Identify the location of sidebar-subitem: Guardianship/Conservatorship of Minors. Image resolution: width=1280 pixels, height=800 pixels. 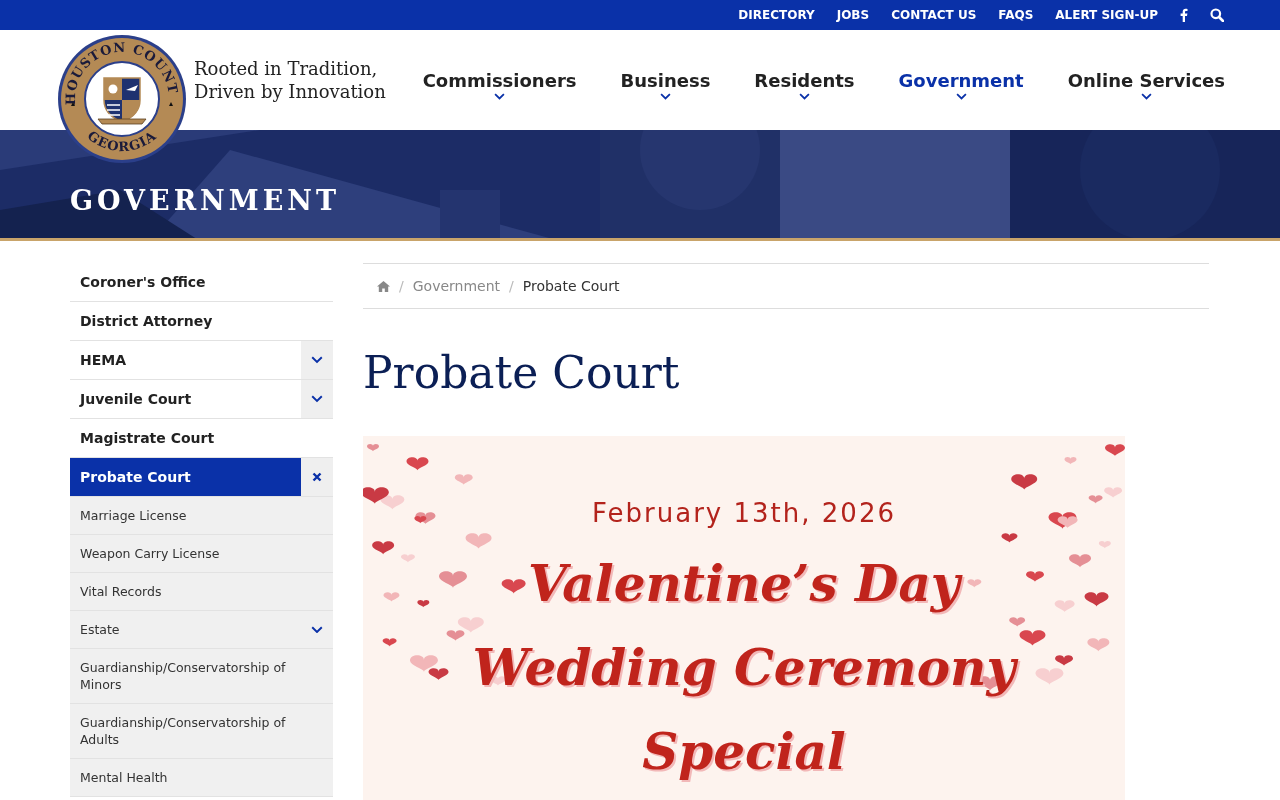
(201, 676).